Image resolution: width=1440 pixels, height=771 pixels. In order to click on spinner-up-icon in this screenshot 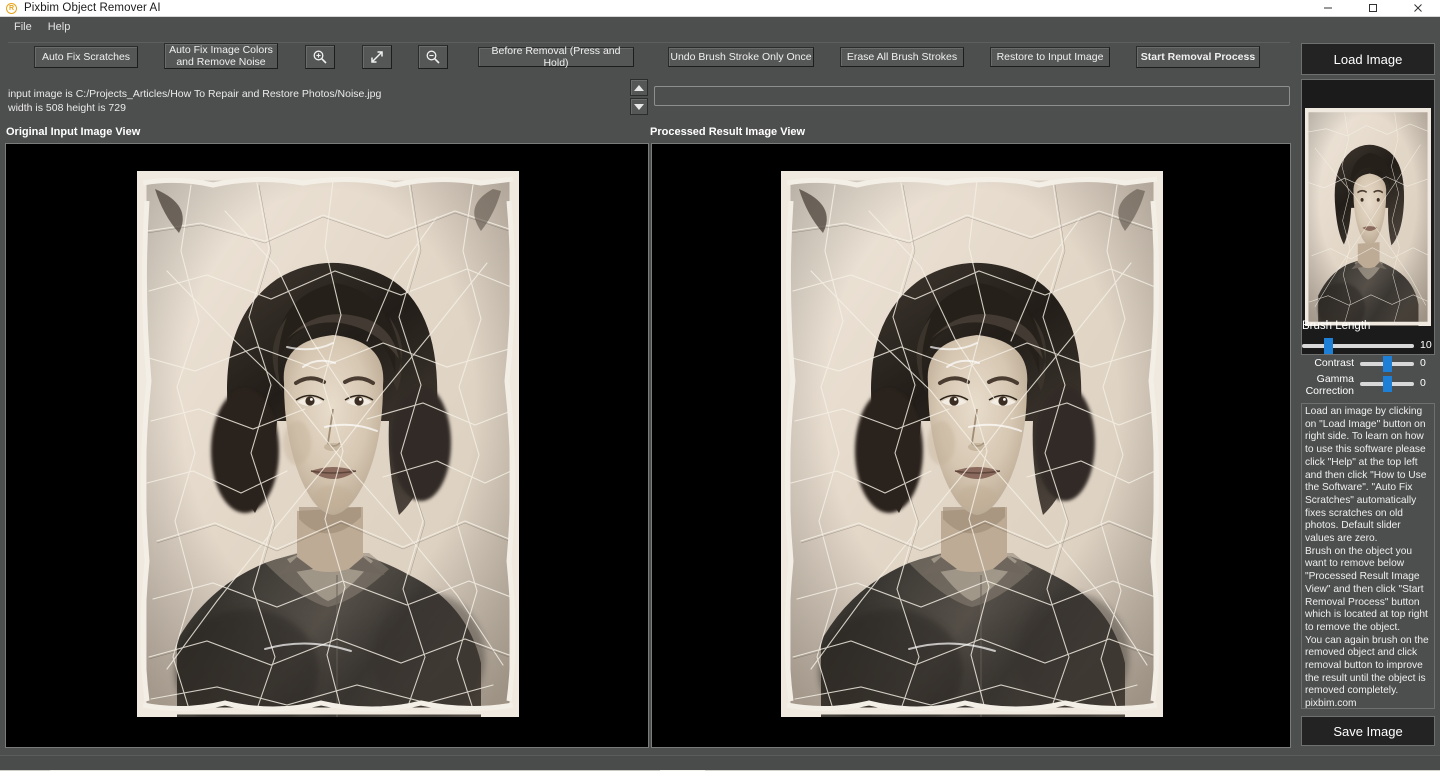, I will do `click(639, 87)`.